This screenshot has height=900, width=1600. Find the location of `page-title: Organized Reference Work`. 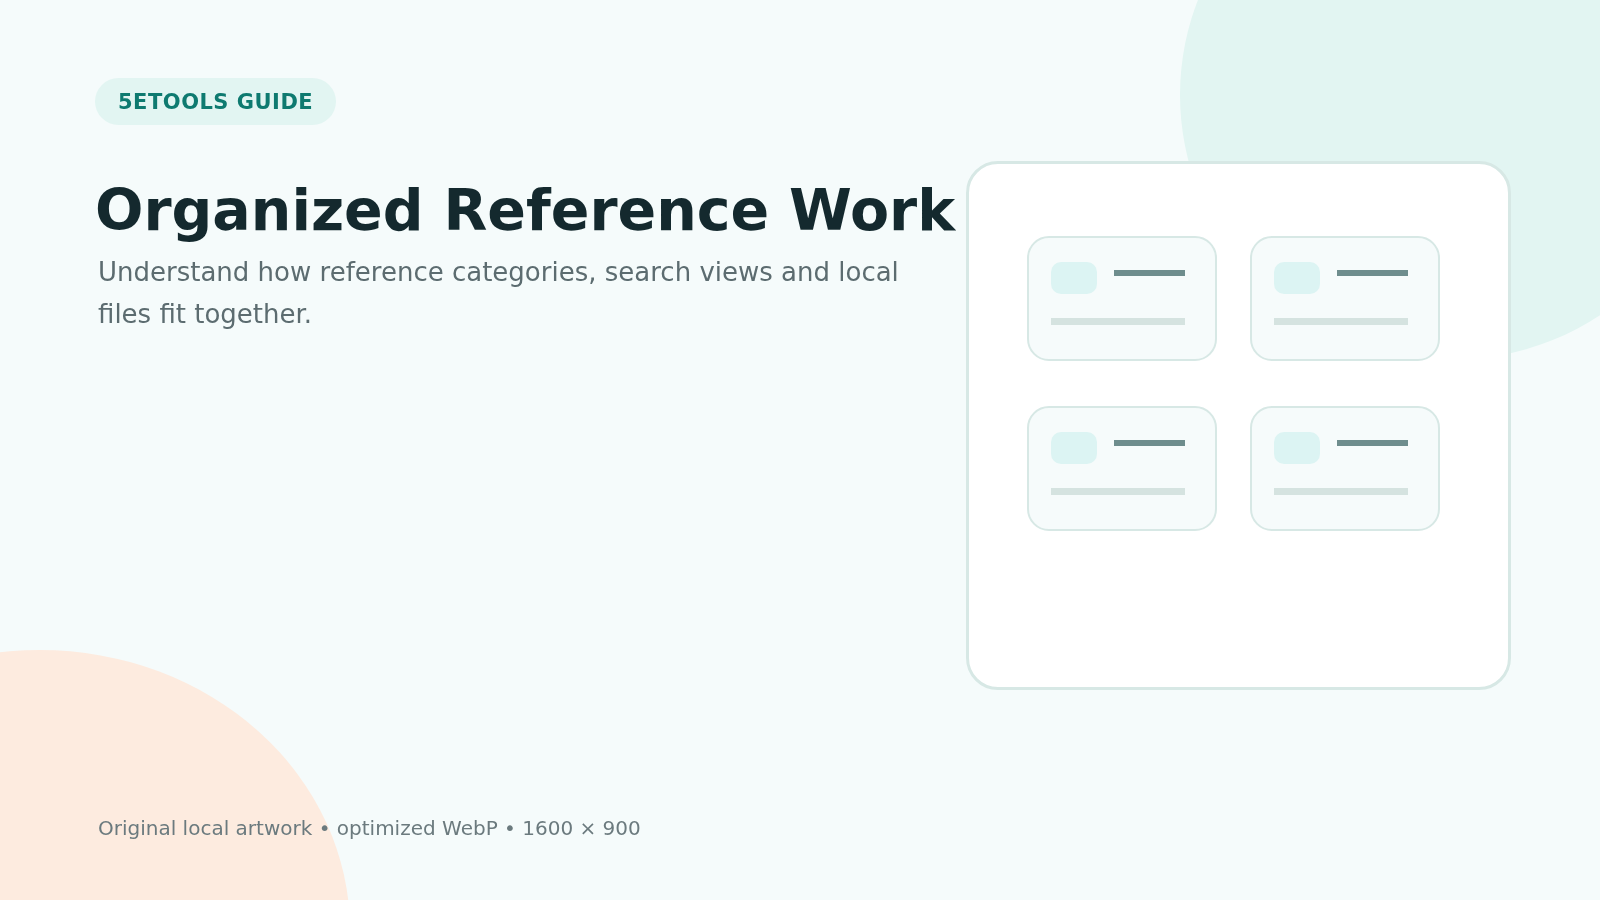

page-title: Organized Reference Work is located at coordinates (525, 210).